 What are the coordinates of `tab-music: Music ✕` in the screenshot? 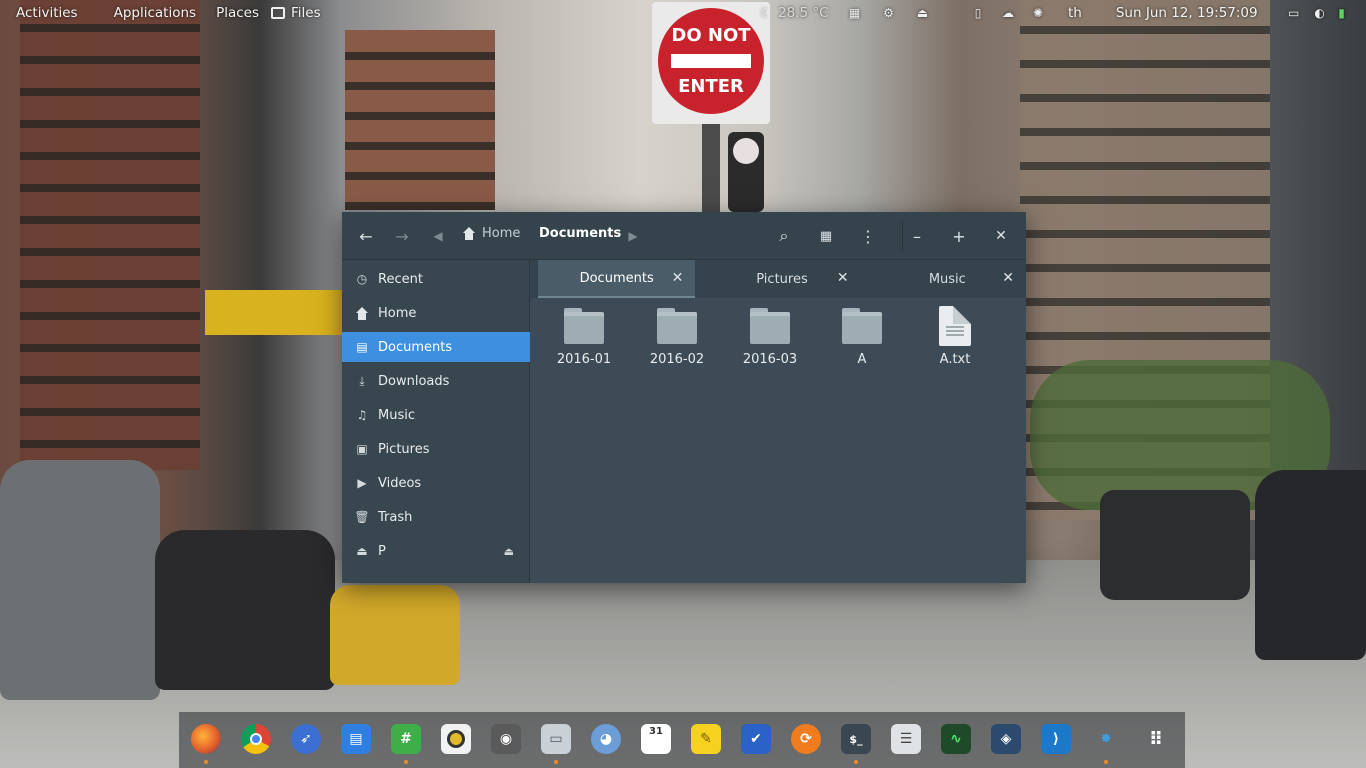 It's located at (947, 279).